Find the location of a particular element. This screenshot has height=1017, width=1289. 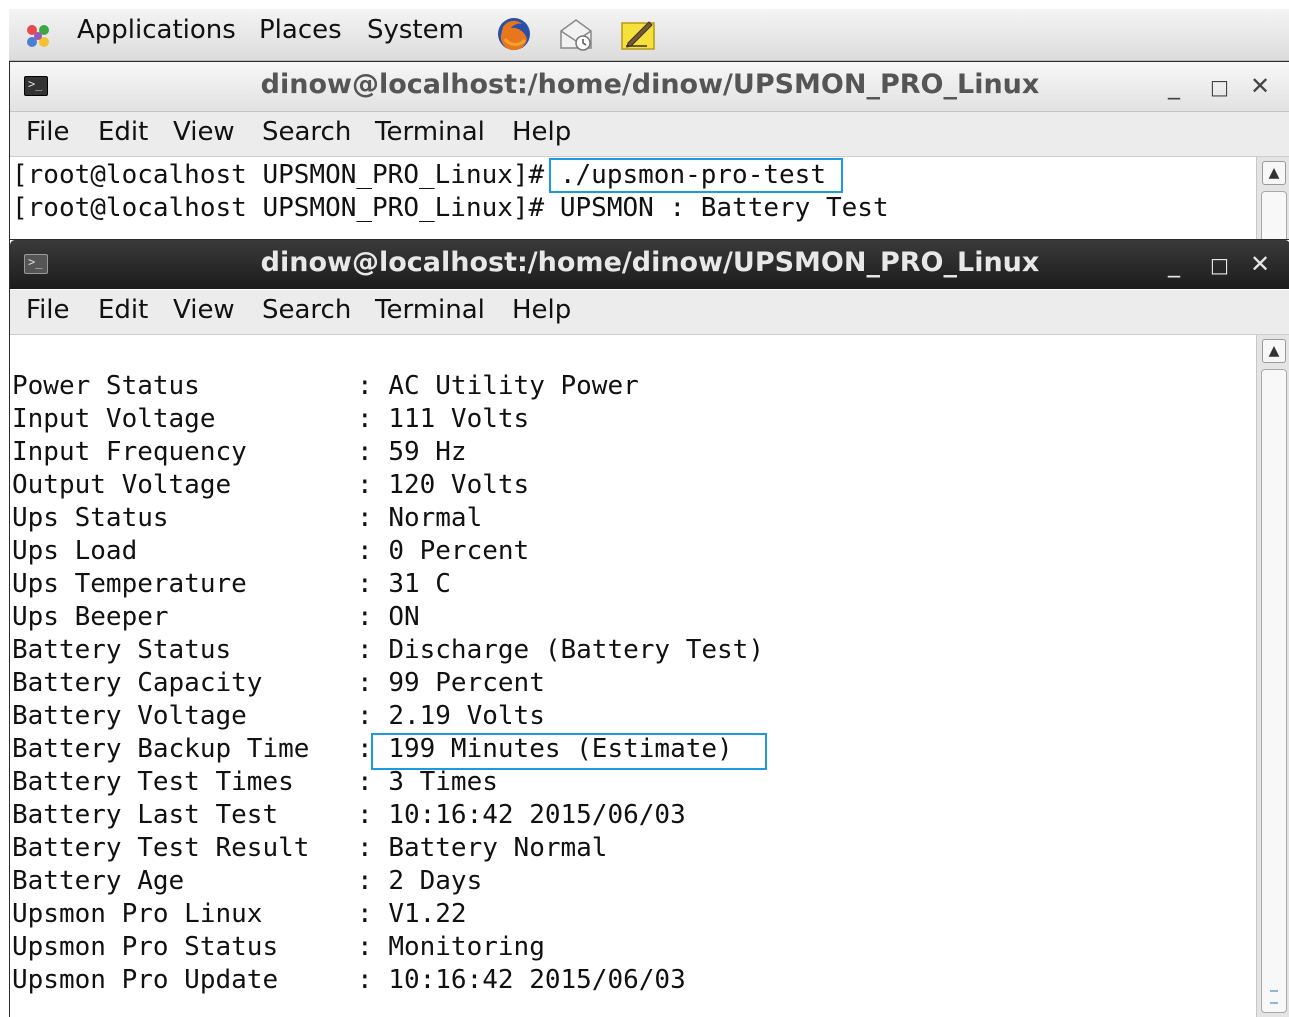

status-value: 10:16:42 2015/06/03 is located at coordinates (537, 980).